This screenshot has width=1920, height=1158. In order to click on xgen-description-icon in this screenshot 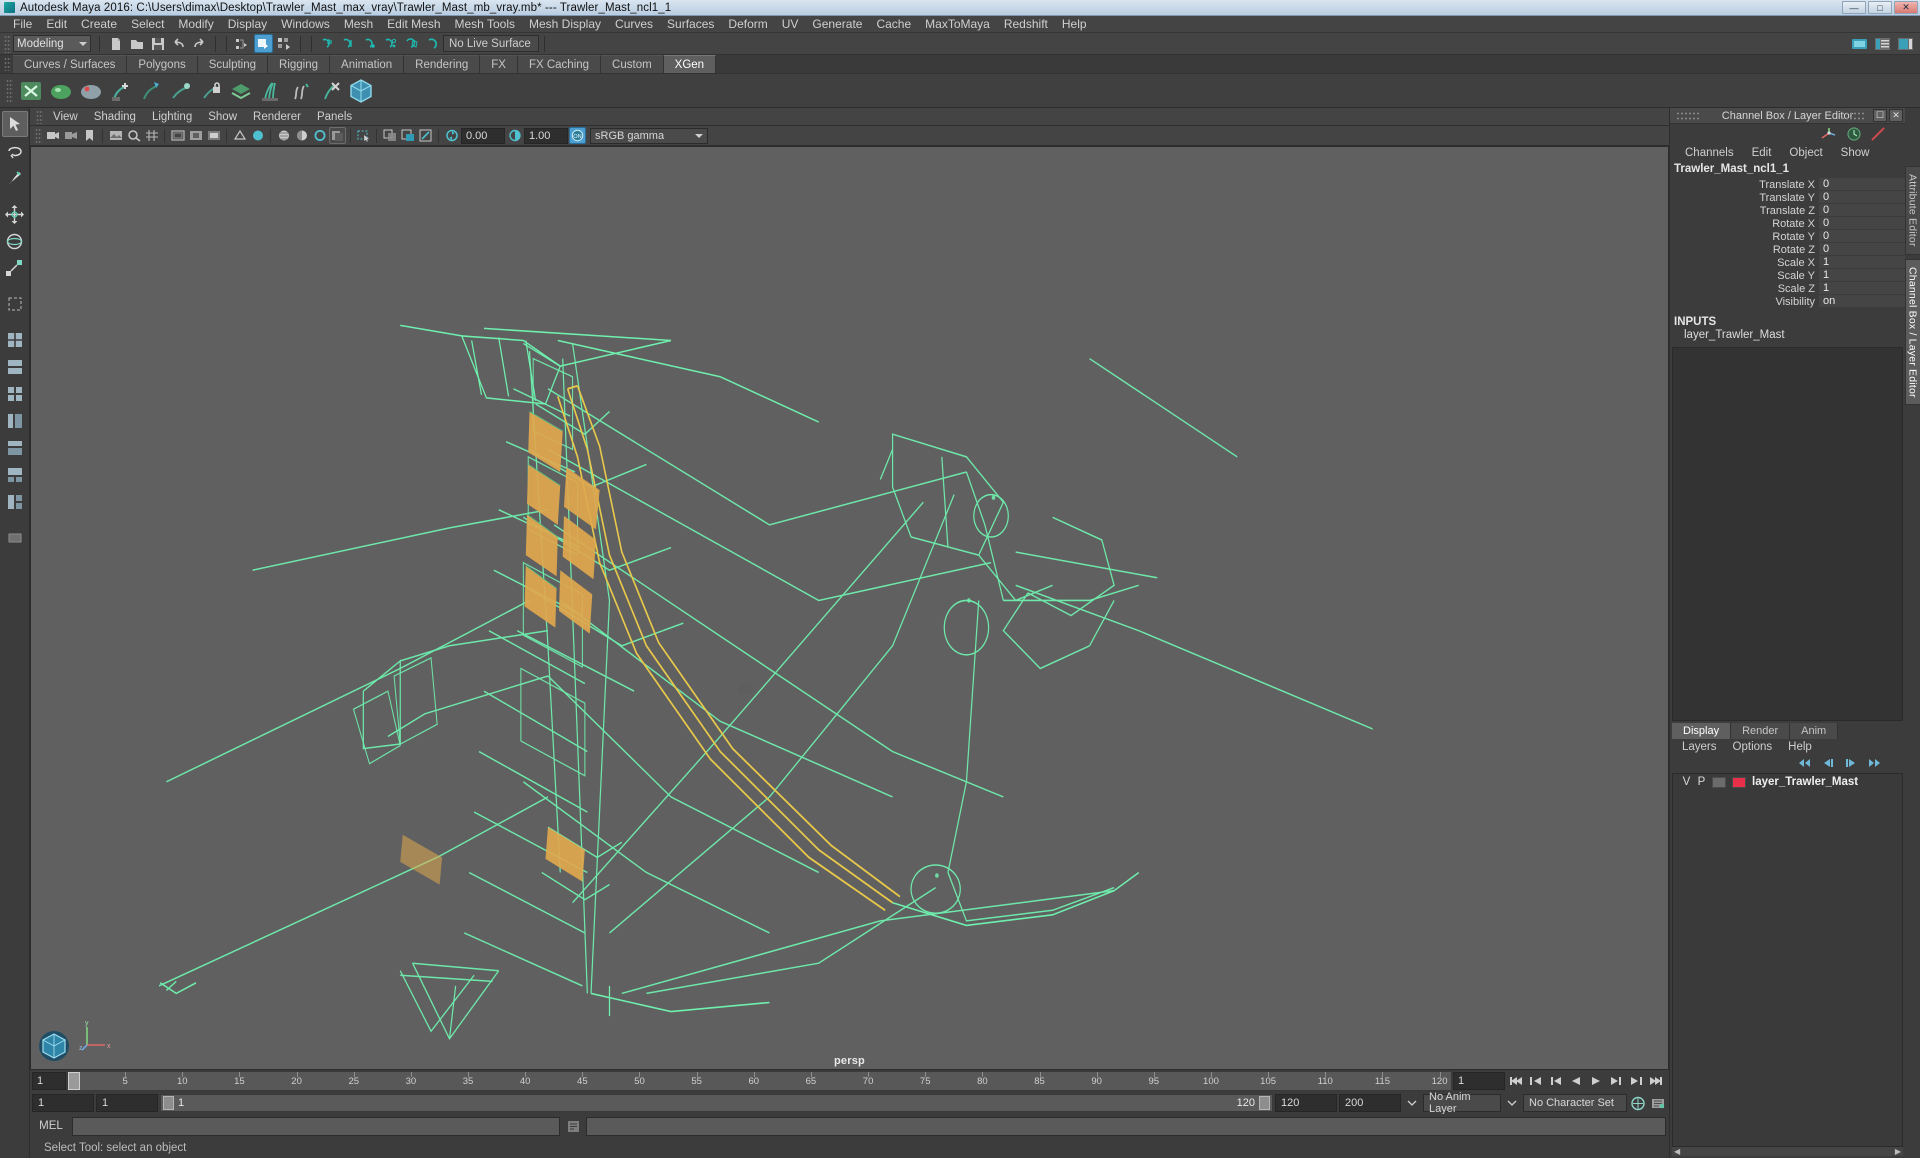, I will do `click(31, 91)`.